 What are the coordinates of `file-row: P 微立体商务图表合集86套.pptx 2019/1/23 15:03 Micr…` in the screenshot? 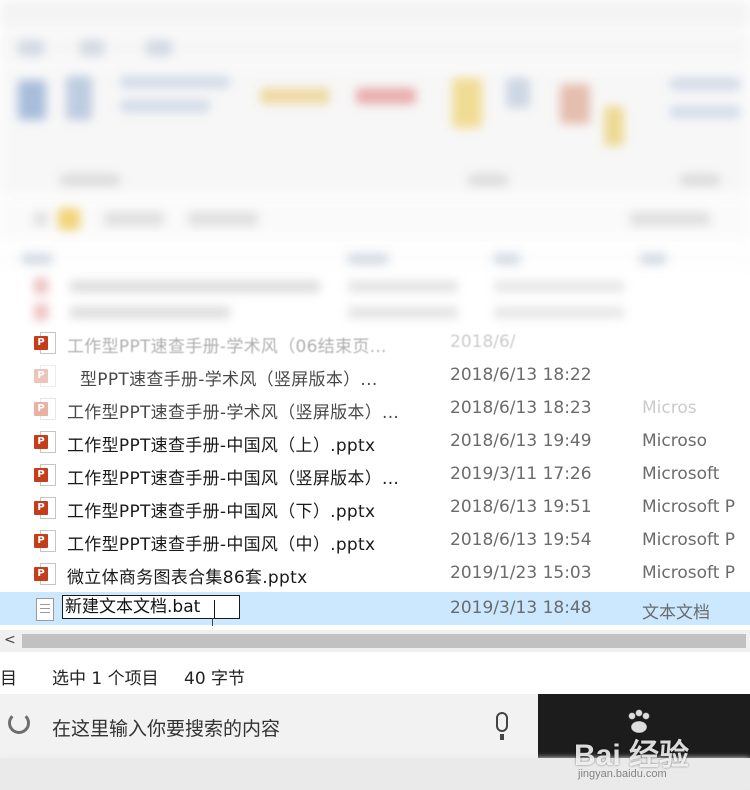 It's located at (375, 573).